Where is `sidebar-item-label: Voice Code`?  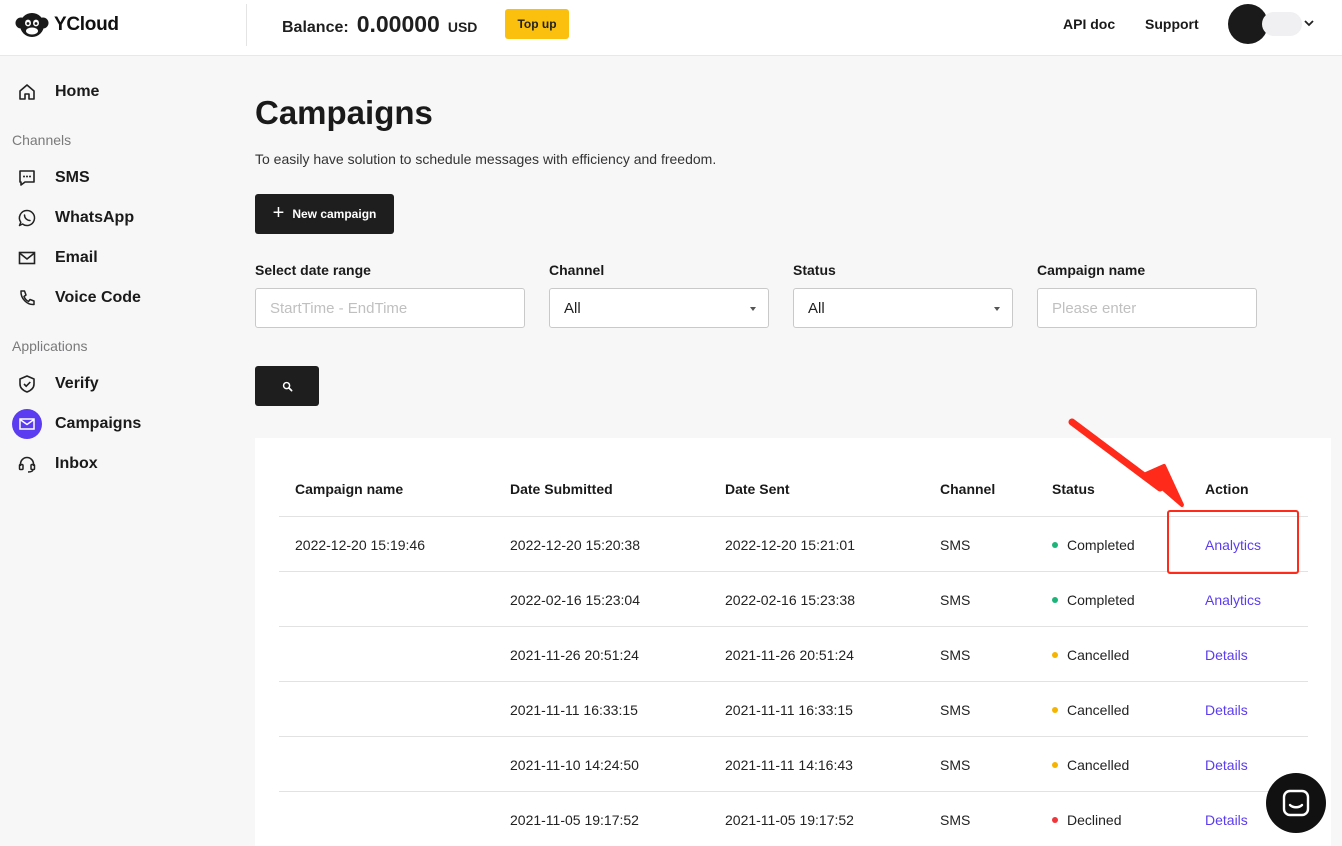 sidebar-item-label: Voice Code is located at coordinates (98, 297).